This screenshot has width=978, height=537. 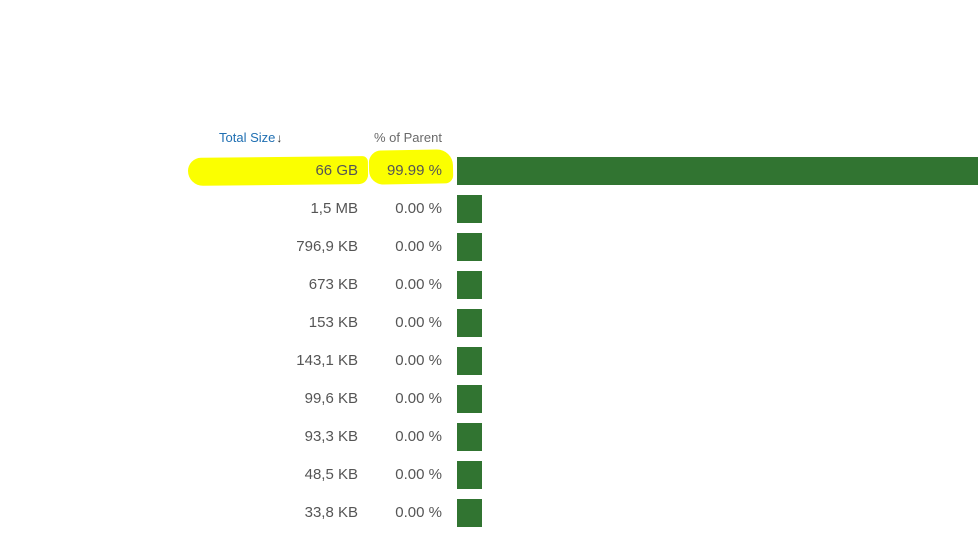 What do you see at coordinates (333, 322) in the screenshot?
I see `total-size-cell: 153 KB` at bounding box center [333, 322].